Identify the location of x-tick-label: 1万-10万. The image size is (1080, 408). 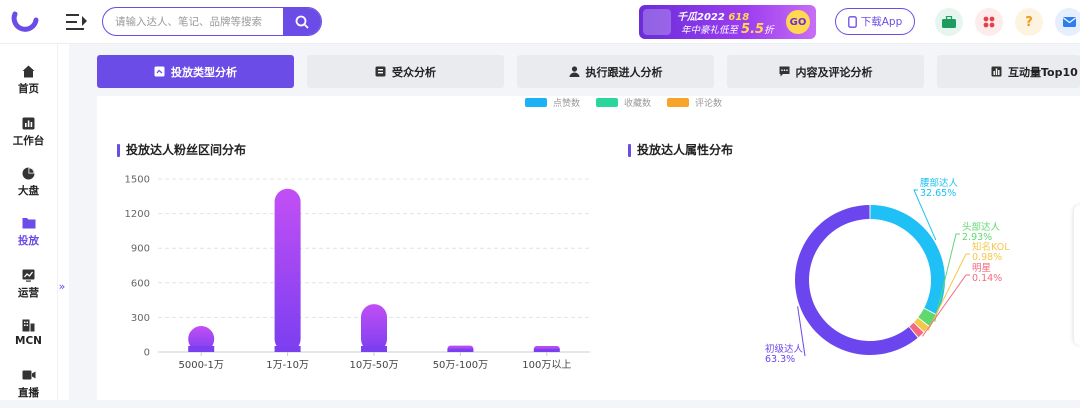
(287, 365).